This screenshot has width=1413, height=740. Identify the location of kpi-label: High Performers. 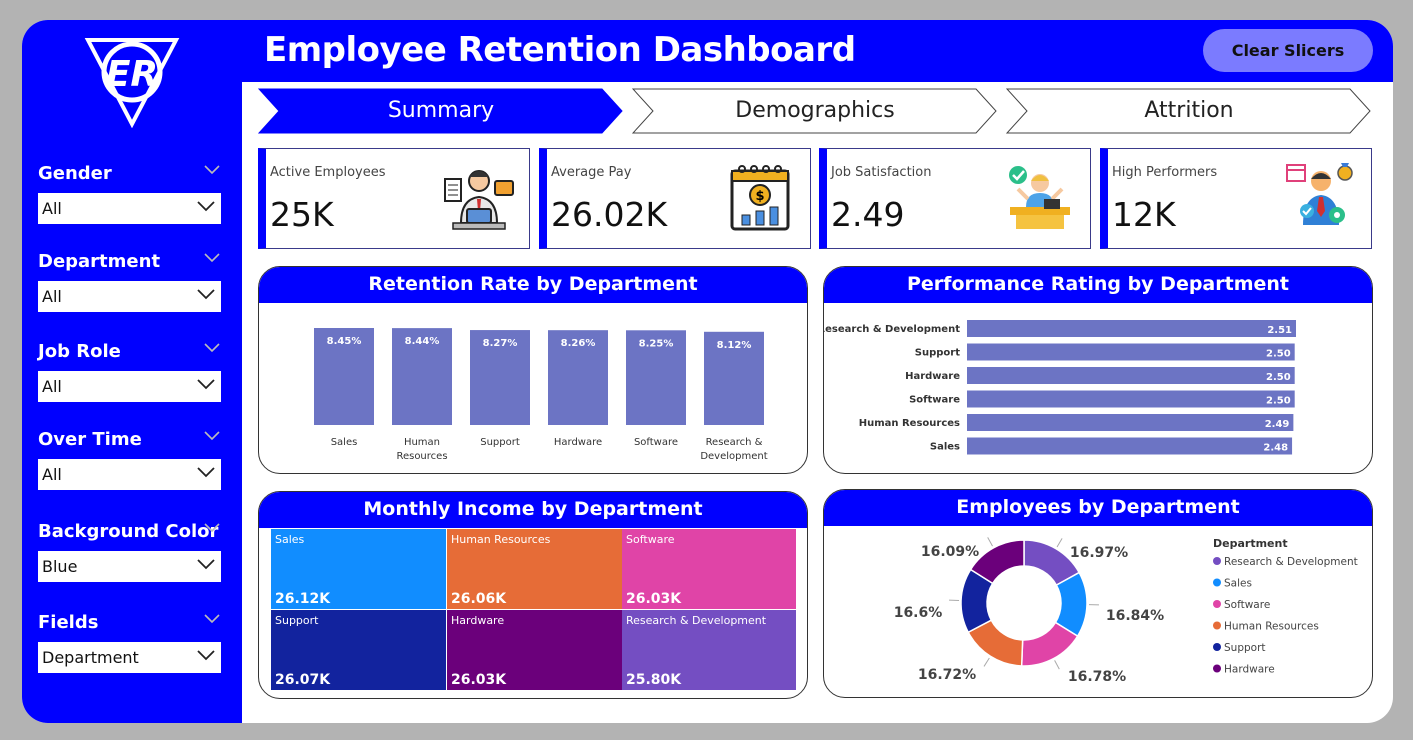
(1165, 172).